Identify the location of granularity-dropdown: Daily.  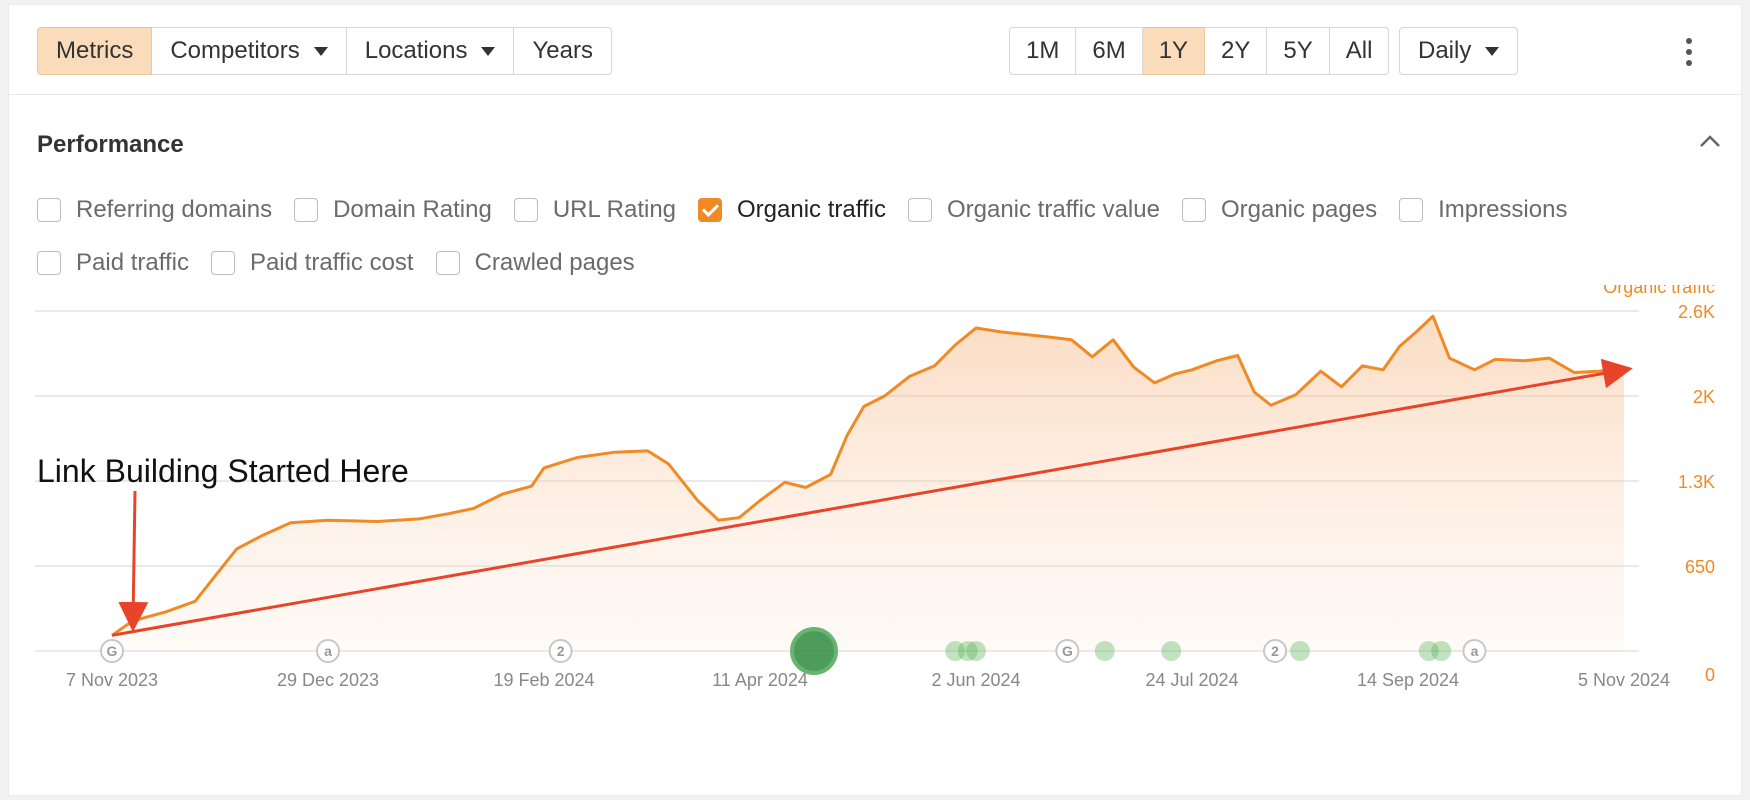
(1459, 51).